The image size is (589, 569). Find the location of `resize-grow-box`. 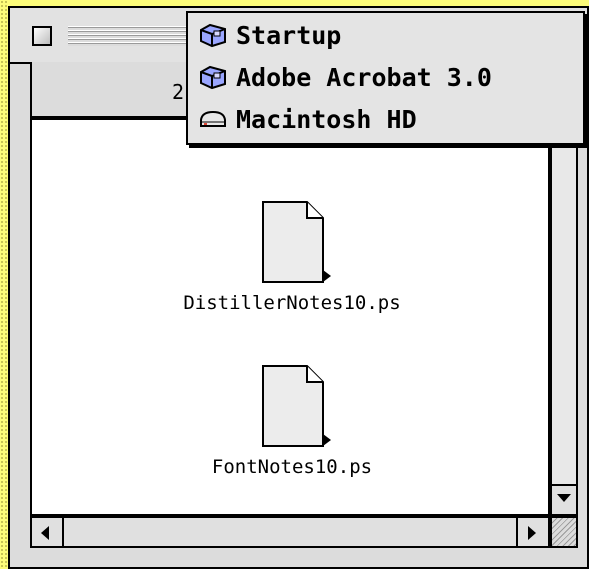

resize-grow-box is located at coordinates (564, 532).